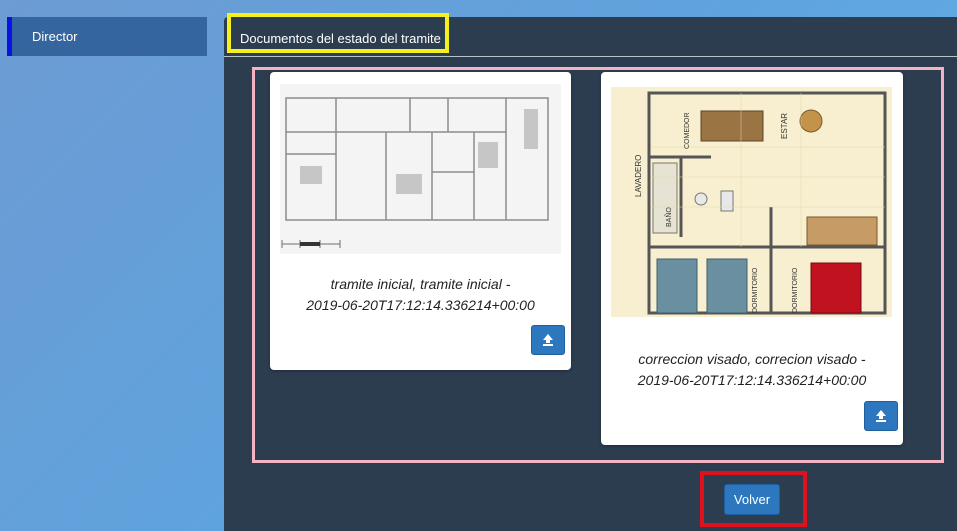 Image resolution: width=957 pixels, height=531 pixels. I want to click on room-label: COMEDOR, so click(687, 130).